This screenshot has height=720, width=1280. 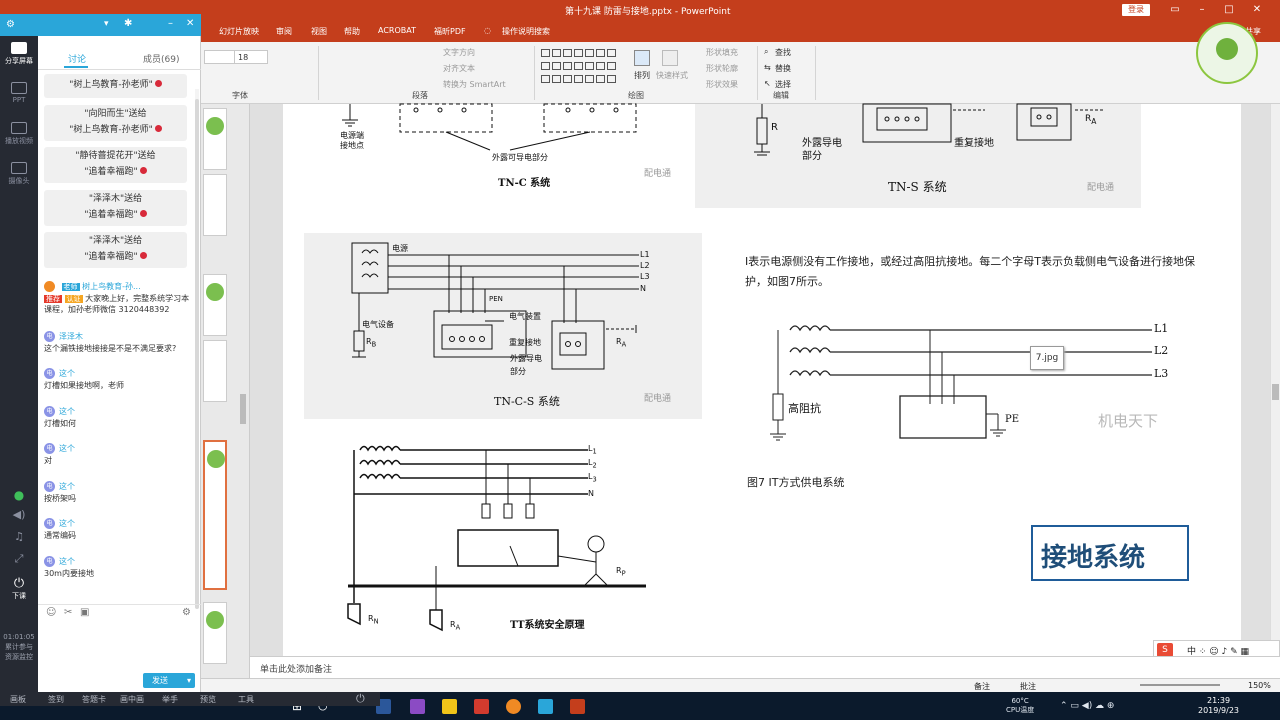 What do you see at coordinates (645, 265) in the screenshot?
I see `line-l2-label: L2` at bounding box center [645, 265].